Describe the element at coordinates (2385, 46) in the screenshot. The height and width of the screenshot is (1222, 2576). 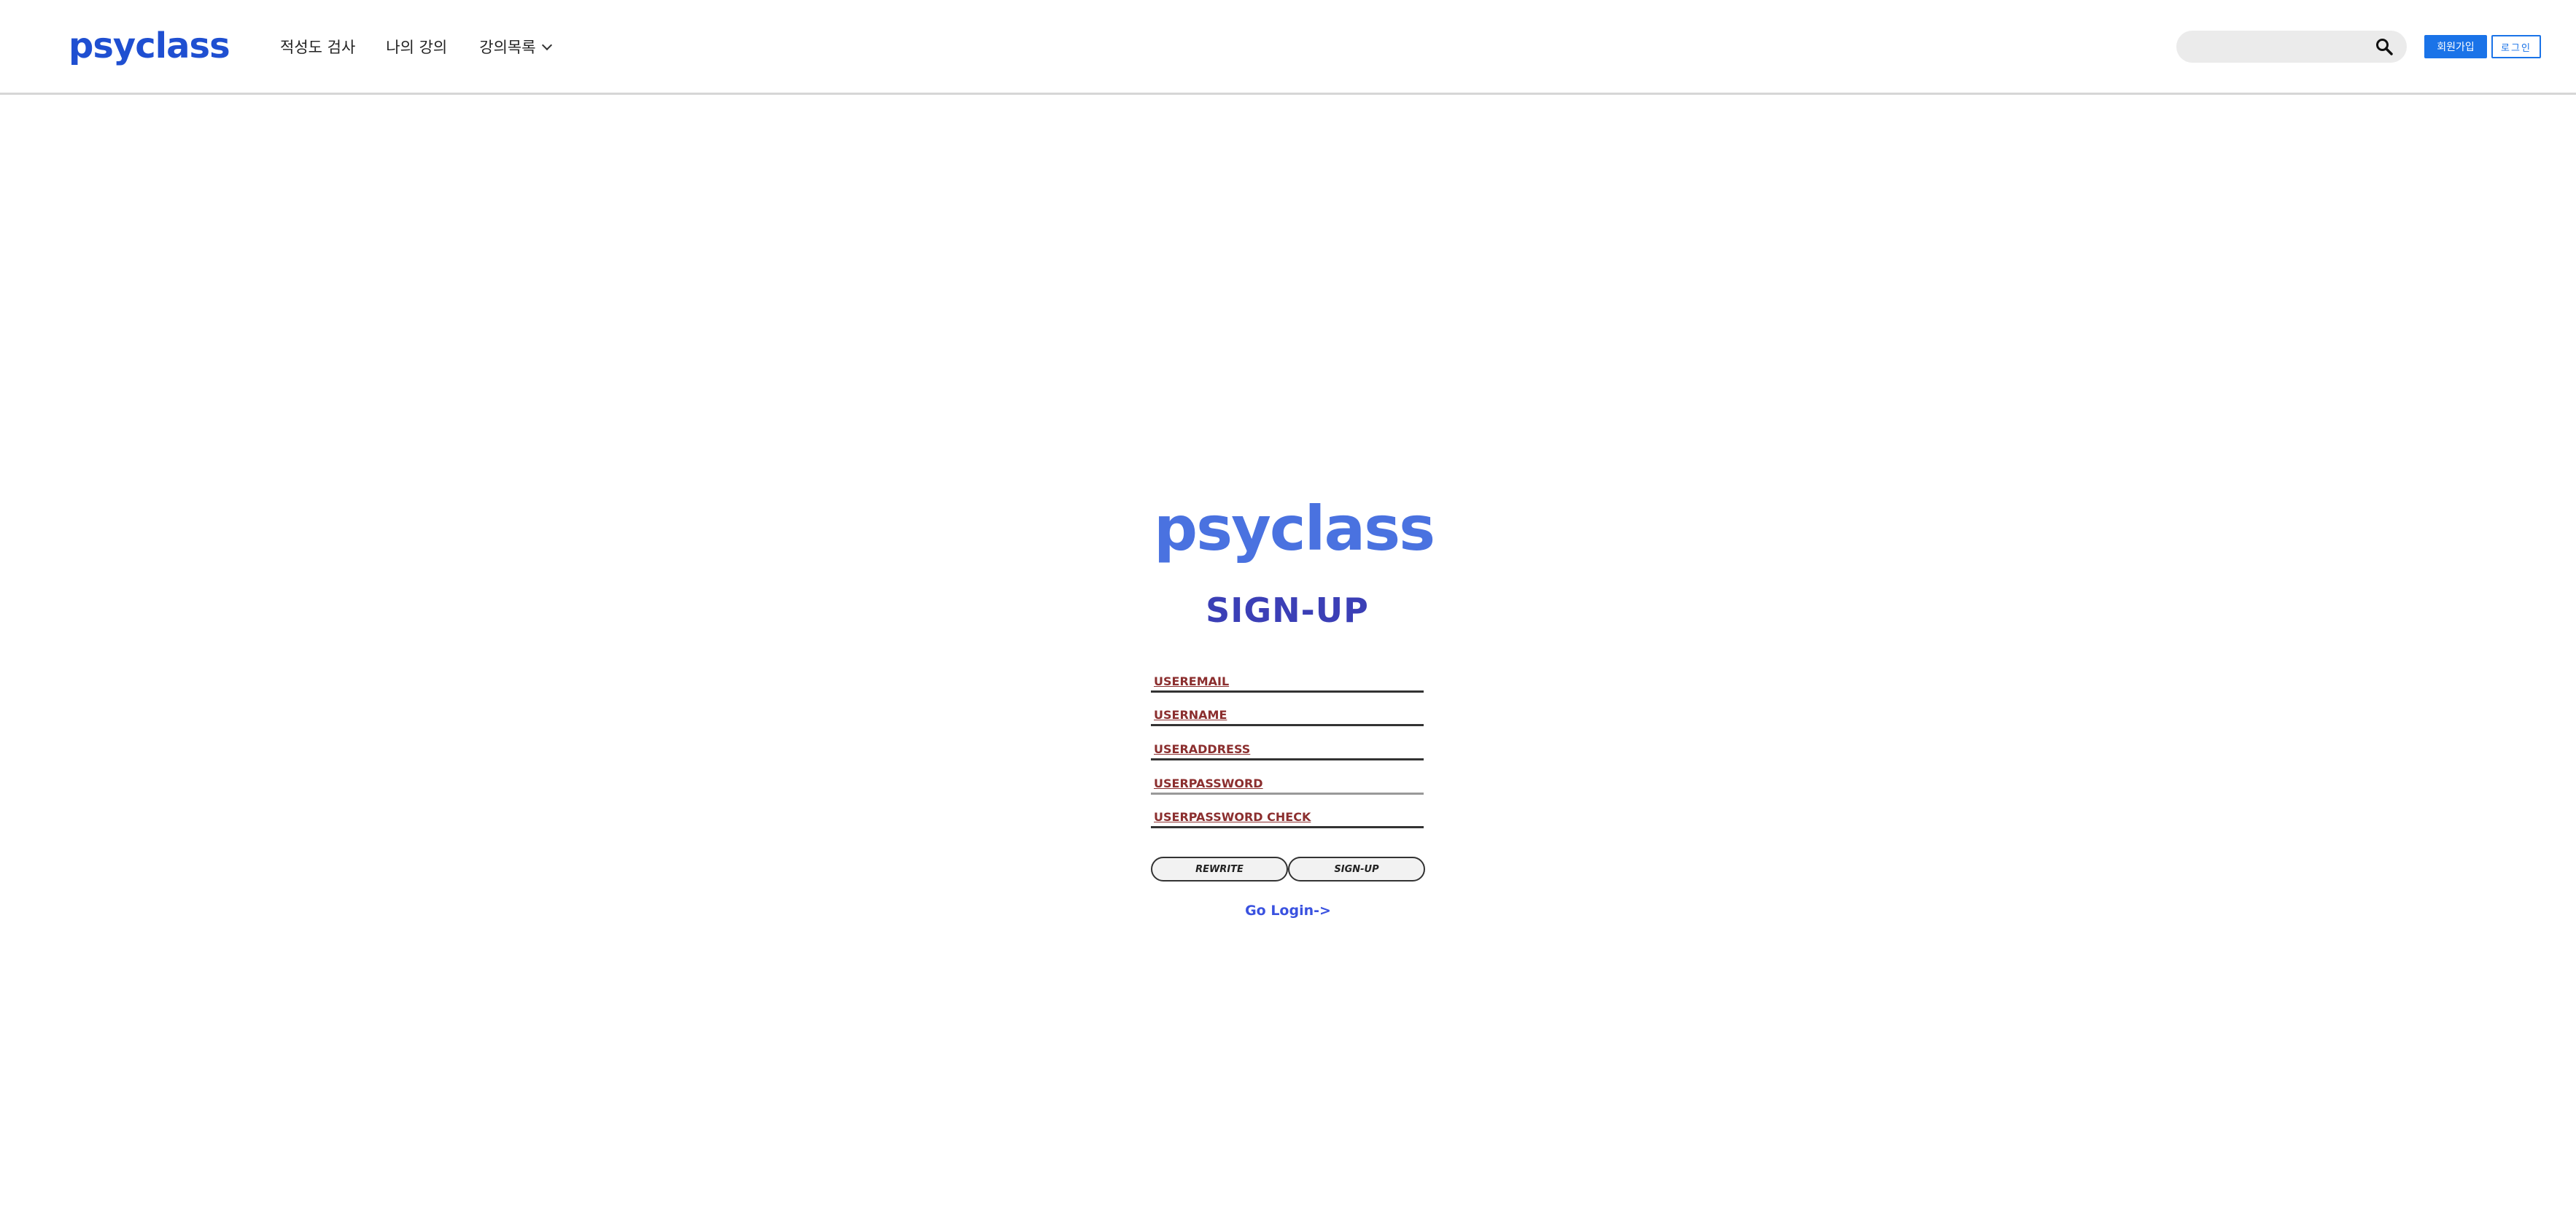
I see `search-icon` at that location.